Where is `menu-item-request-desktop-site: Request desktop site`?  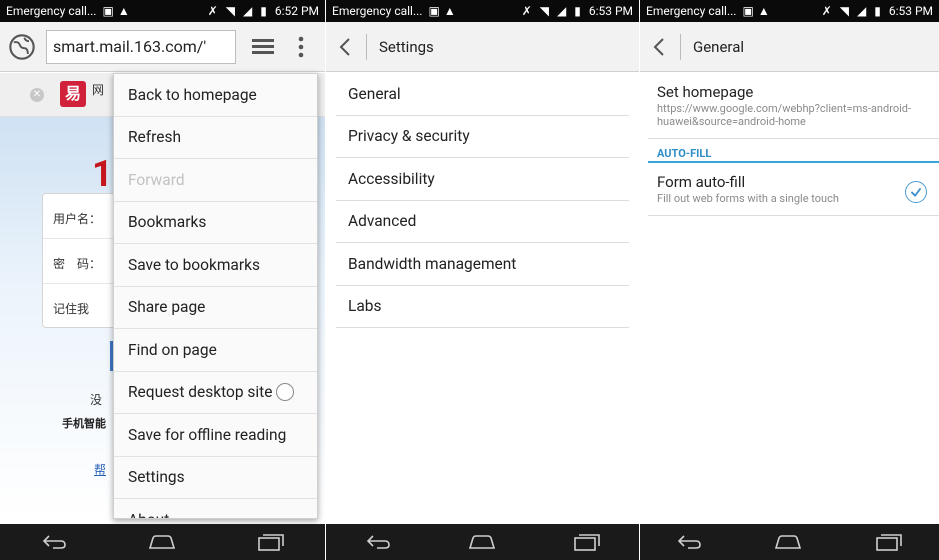 menu-item-request-desktop-site: Request desktop site is located at coordinates (215, 393).